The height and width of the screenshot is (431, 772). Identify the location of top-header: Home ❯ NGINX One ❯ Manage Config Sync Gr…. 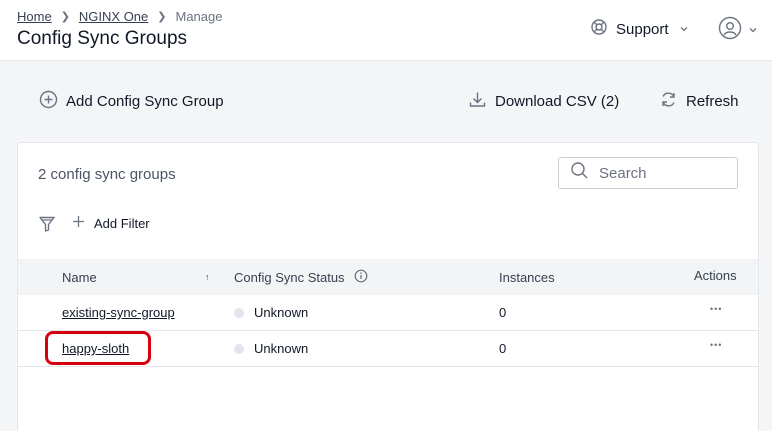
(386, 30).